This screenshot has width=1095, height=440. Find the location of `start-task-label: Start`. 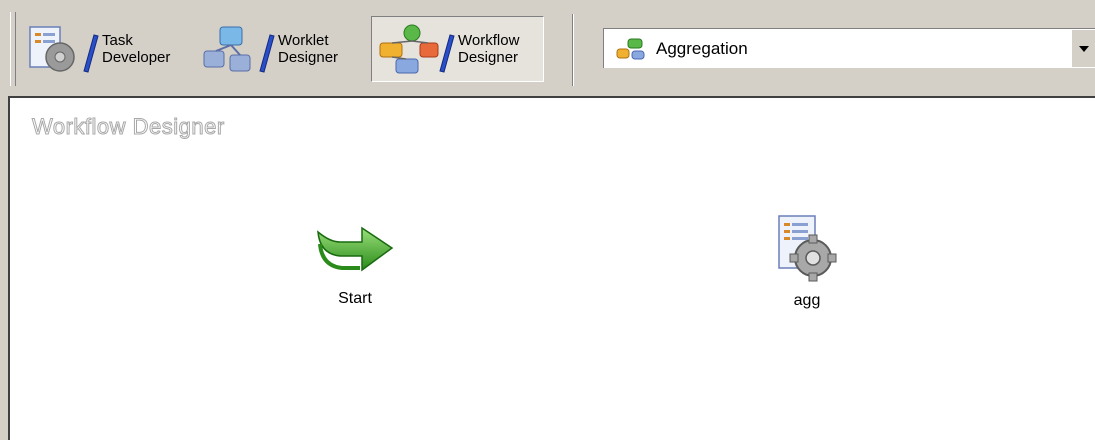

start-task-label: Start is located at coordinates (355, 298).